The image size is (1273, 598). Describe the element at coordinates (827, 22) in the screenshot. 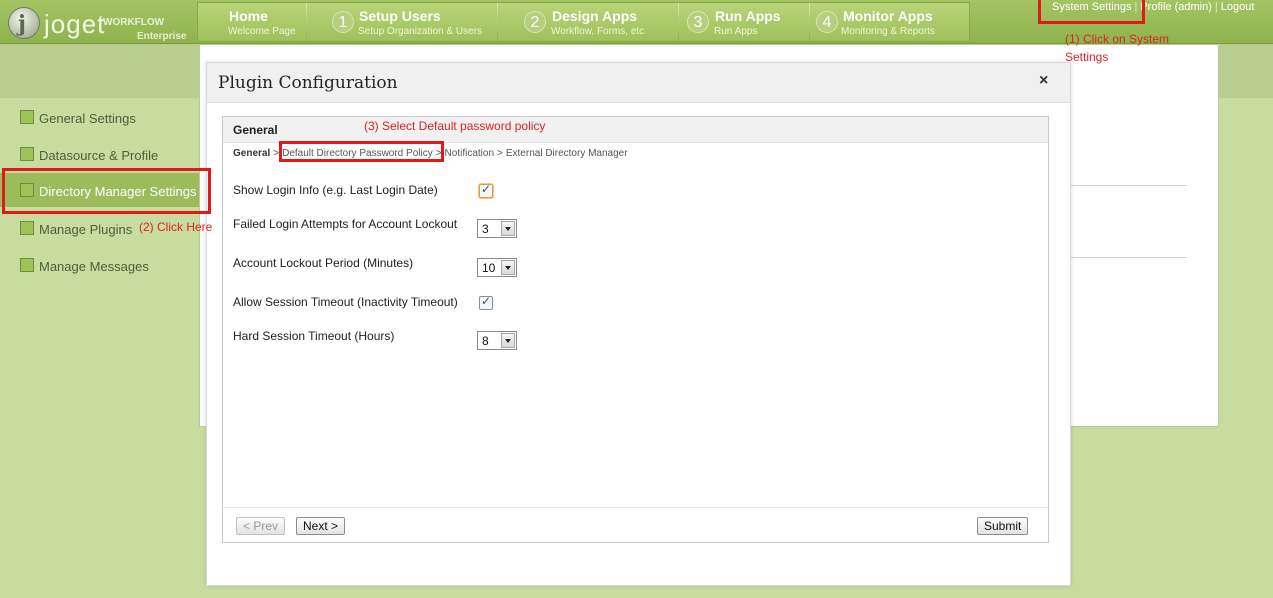

I see `step-4-icon: 4` at that location.